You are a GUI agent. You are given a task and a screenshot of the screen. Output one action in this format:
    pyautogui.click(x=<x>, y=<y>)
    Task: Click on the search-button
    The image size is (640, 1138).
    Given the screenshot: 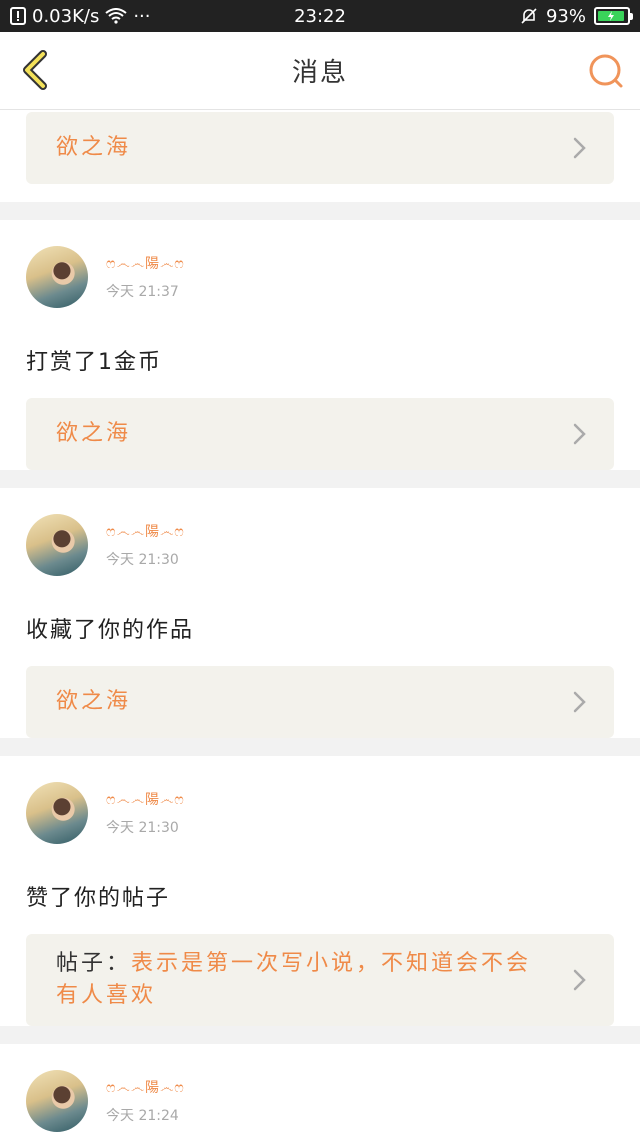 What is the action you would take?
    pyautogui.click(x=606, y=71)
    